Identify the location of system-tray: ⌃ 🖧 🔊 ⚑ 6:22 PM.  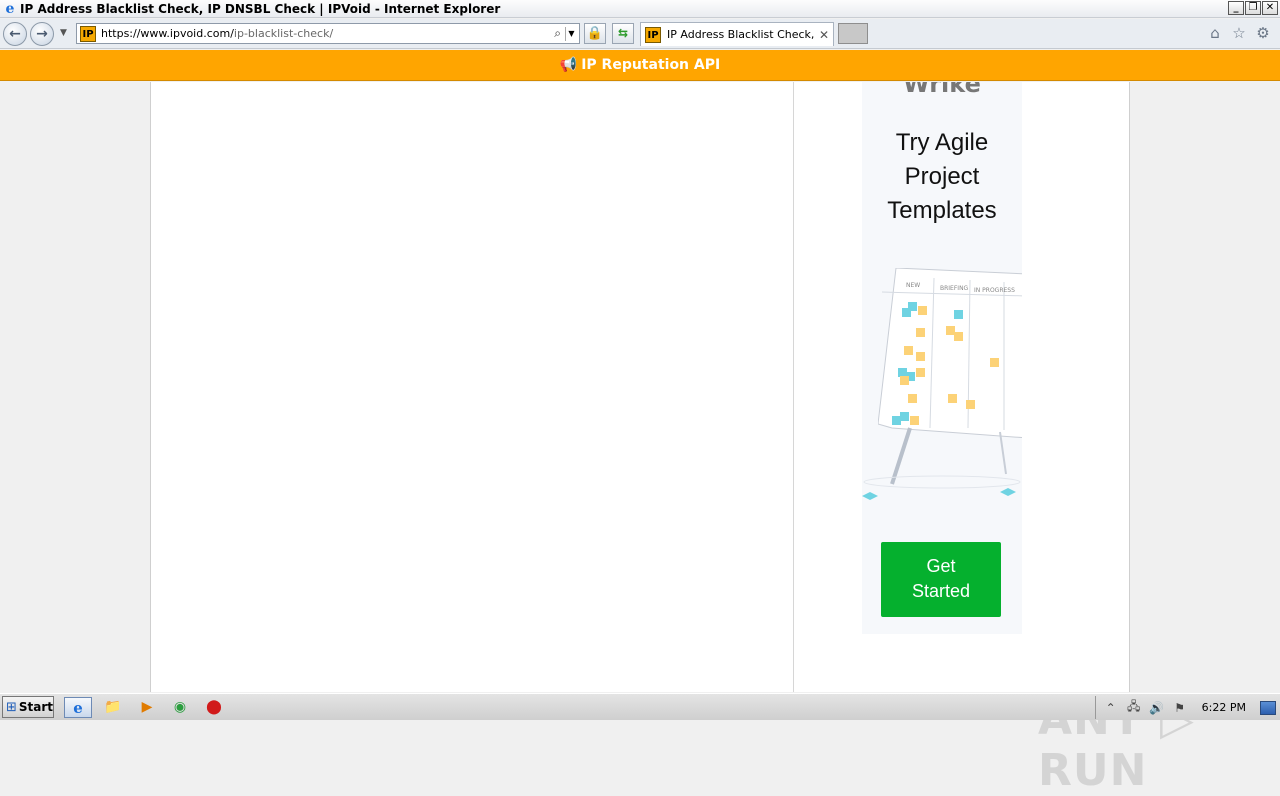
(1187, 707).